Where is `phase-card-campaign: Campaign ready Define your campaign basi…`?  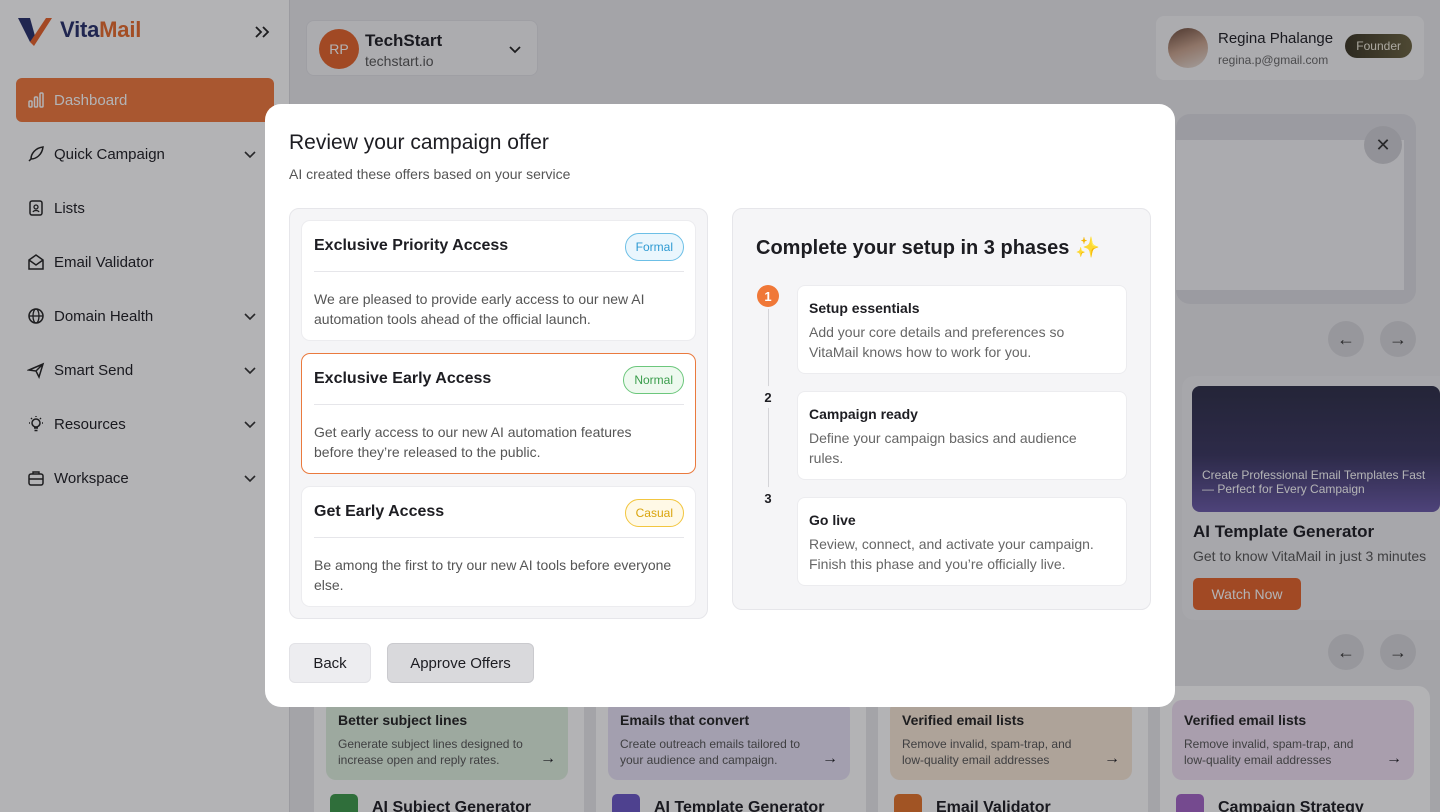
phase-card-campaign: Campaign ready Define your campaign basi… is located at coordinates (962, 435).